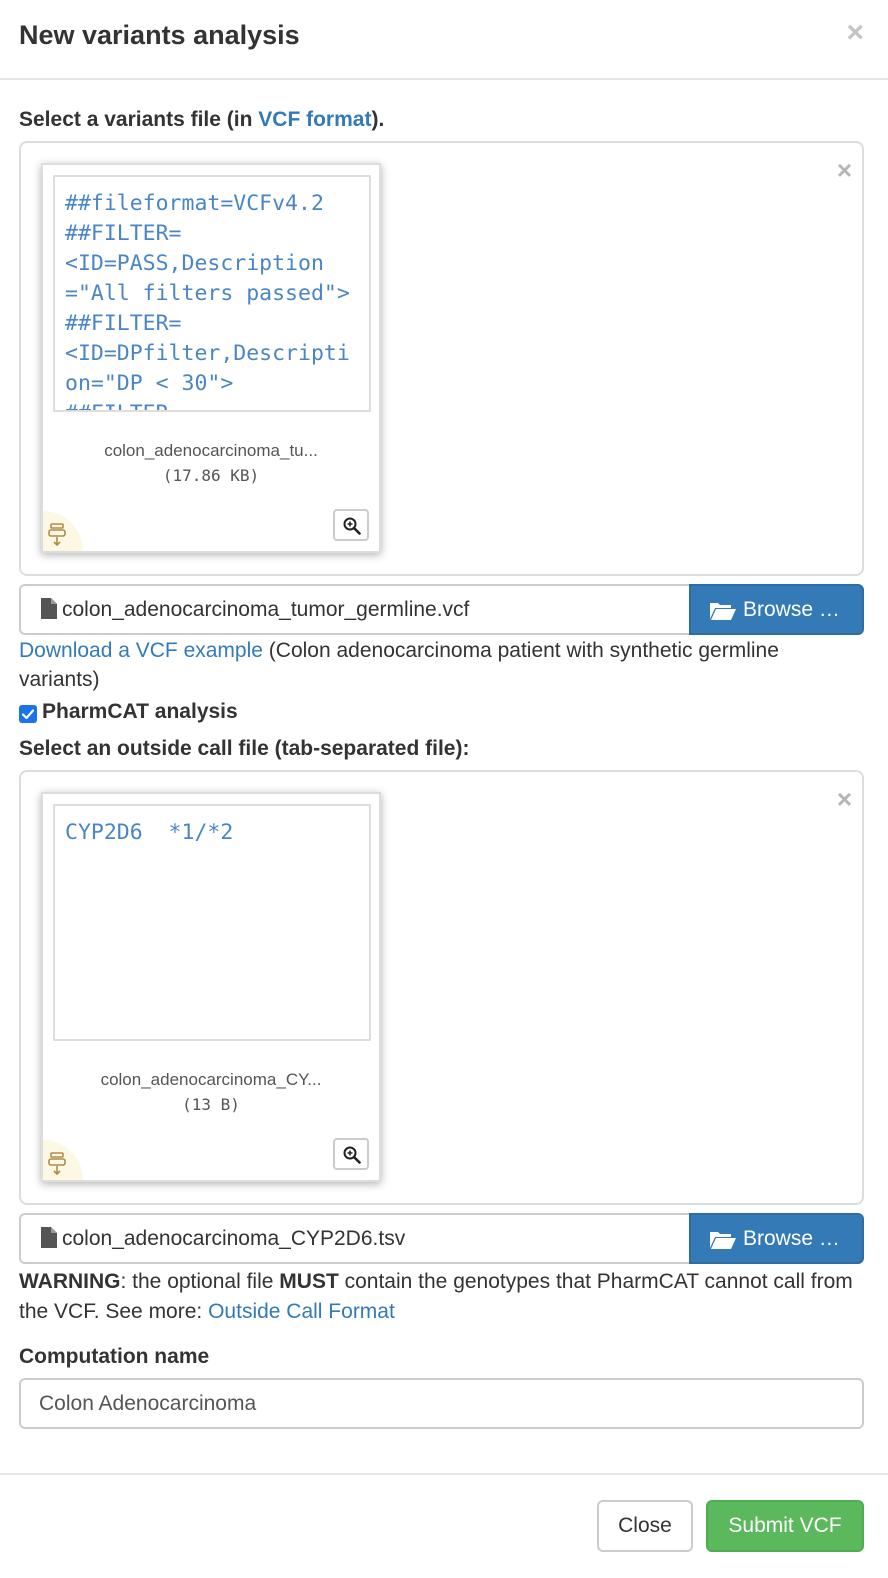 The image size is (888, 1578). I want to click on variants-label-prefix: Select a variants file (in, so click(139, 119).